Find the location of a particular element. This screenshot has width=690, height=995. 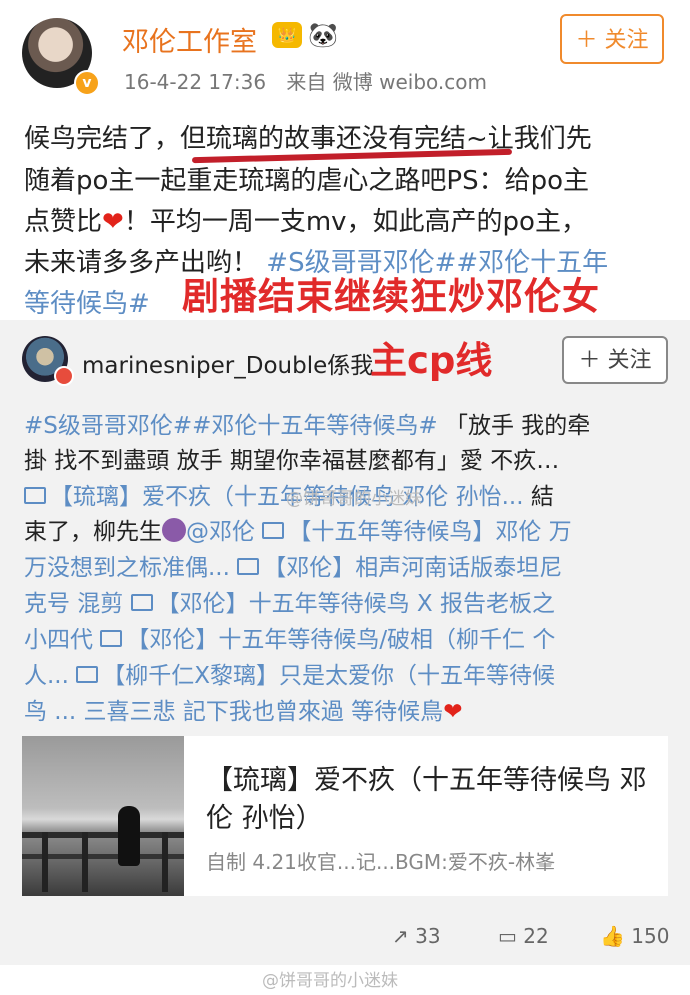

card-subtitle: 自制 4.21收官...记...BGM:爱不疚-林峯 is located at coordinates (381, 862).